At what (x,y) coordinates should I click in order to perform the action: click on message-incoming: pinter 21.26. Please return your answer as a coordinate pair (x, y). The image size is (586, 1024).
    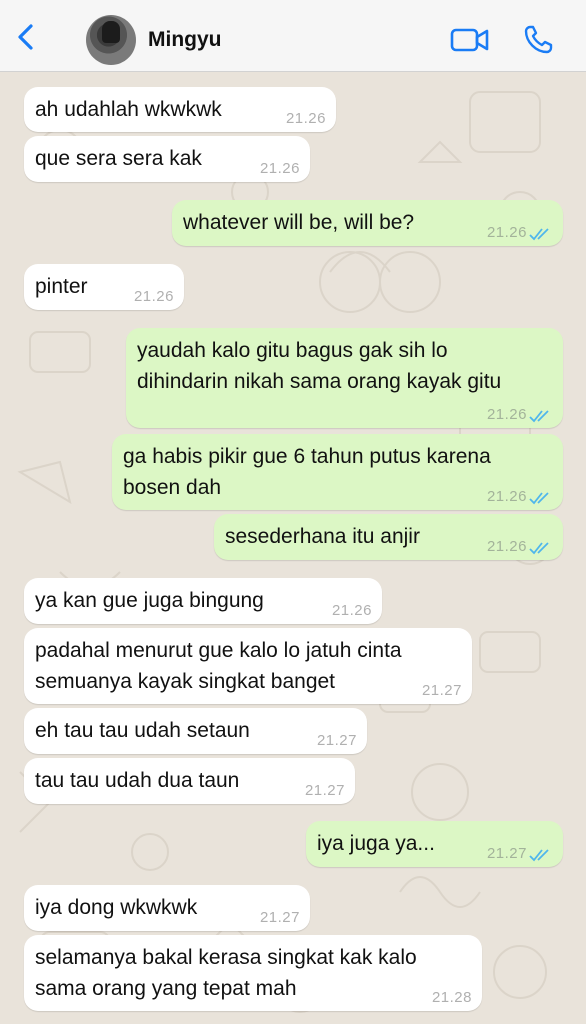
    Looking at the image, I should click on (104, 287).